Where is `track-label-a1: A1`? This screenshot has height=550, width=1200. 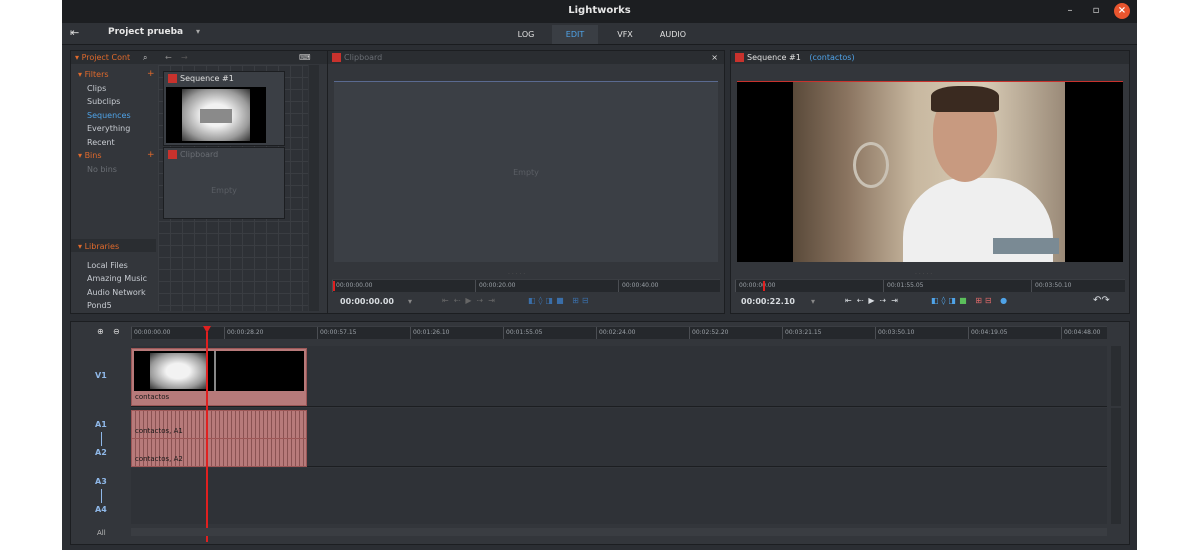 track-label-a1: A1 is located at coordinates (101, 424).